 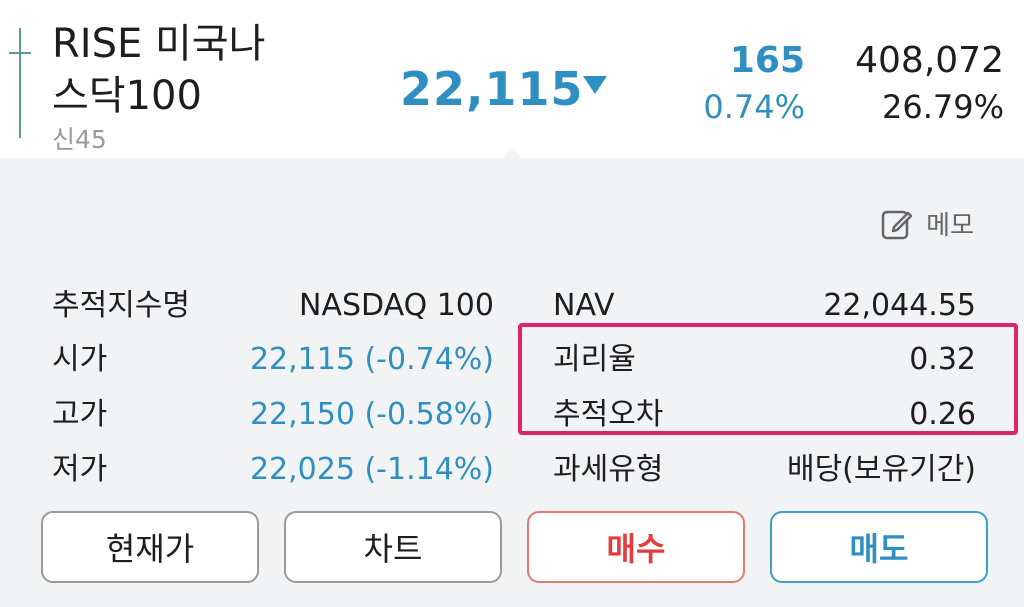 I want to click on stock-name: RISE 미국나 스닥100, so click(x=217, y=70).